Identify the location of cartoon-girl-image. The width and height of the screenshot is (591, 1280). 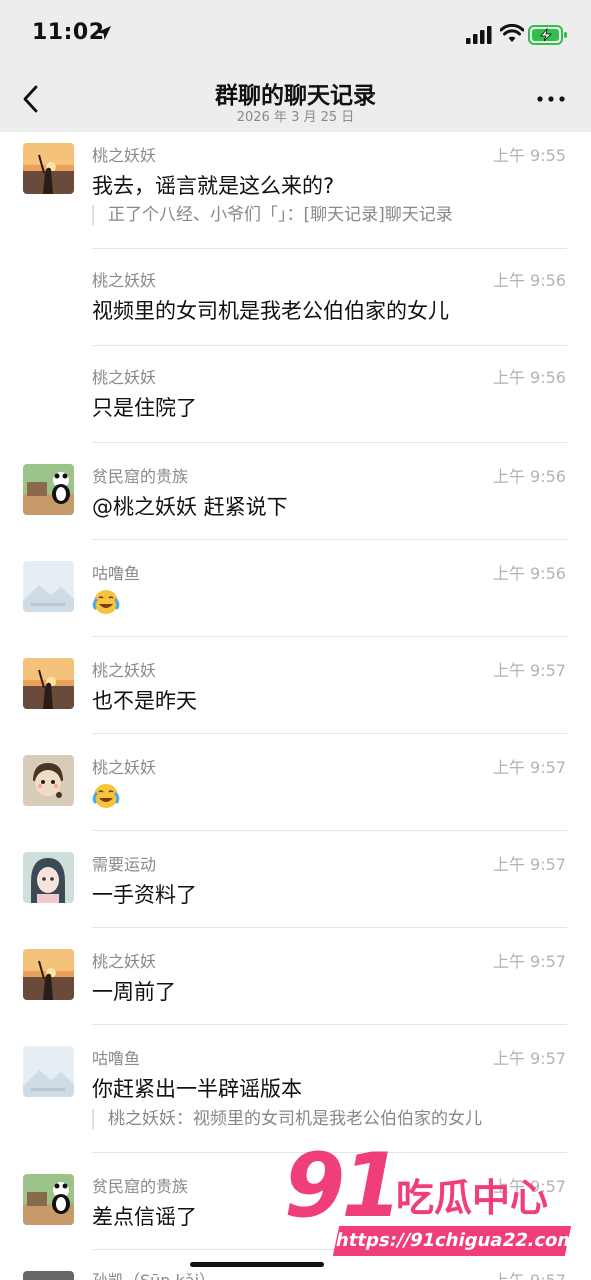
(48, 780).